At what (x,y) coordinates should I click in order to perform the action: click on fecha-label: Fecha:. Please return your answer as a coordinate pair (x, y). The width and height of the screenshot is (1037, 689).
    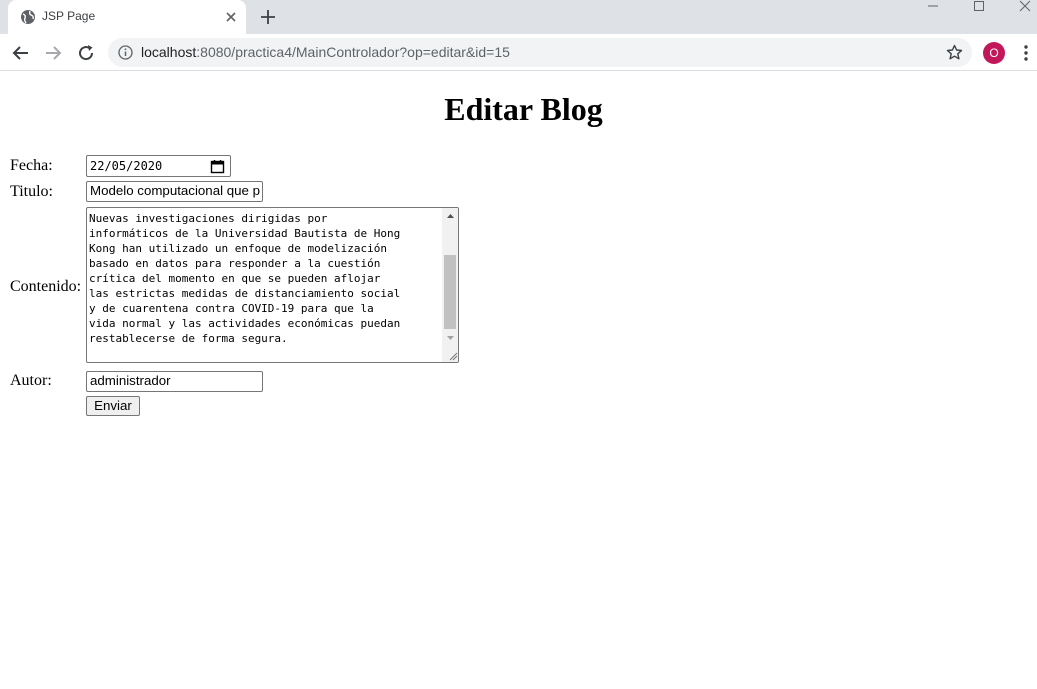
    Looking at the image, I should click on (31, 165).